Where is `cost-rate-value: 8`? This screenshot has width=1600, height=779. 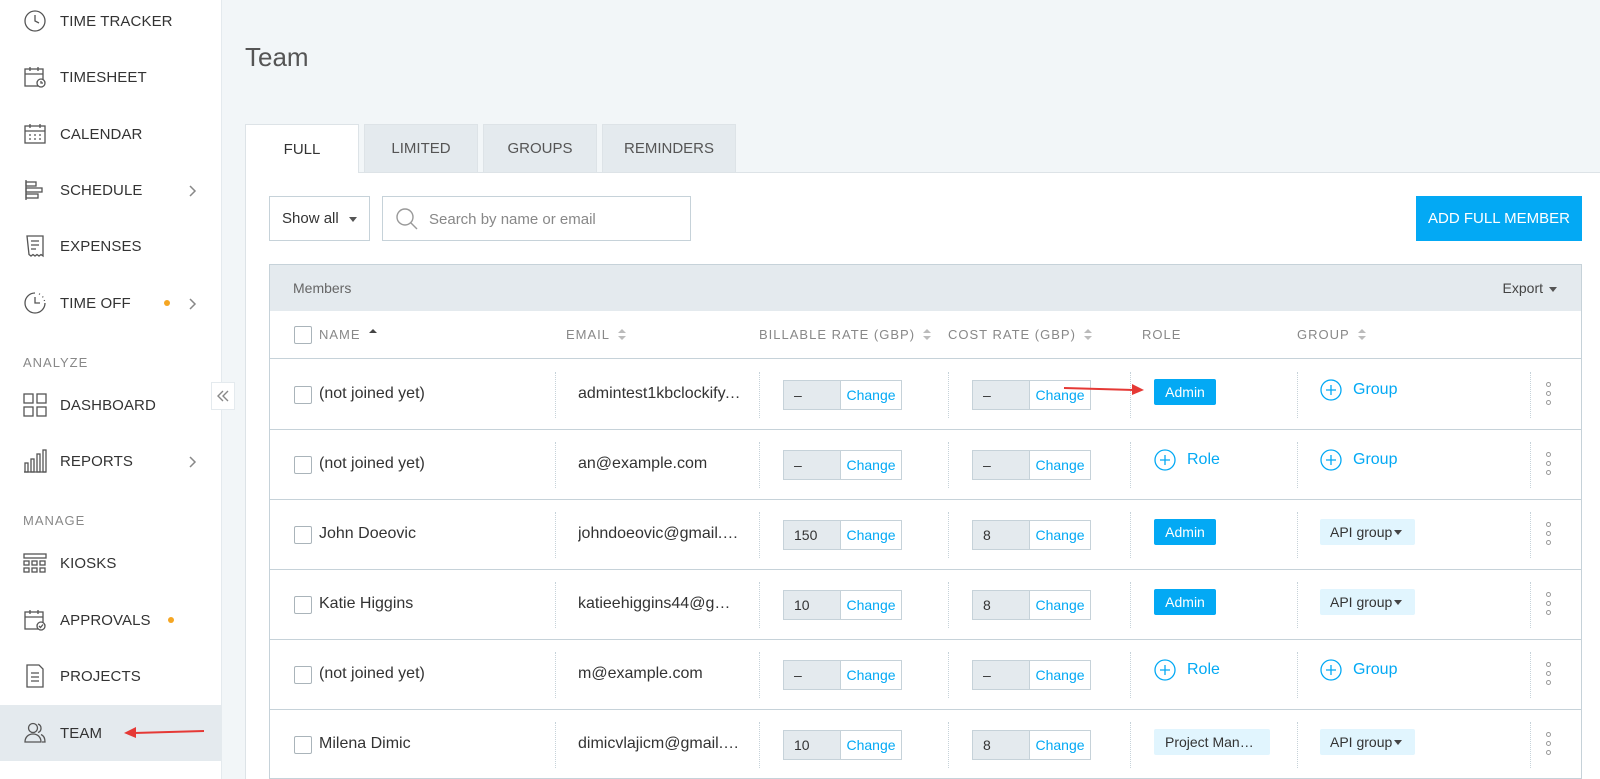 cost-rate-value: 8 is located at coordinates (1001, 745).